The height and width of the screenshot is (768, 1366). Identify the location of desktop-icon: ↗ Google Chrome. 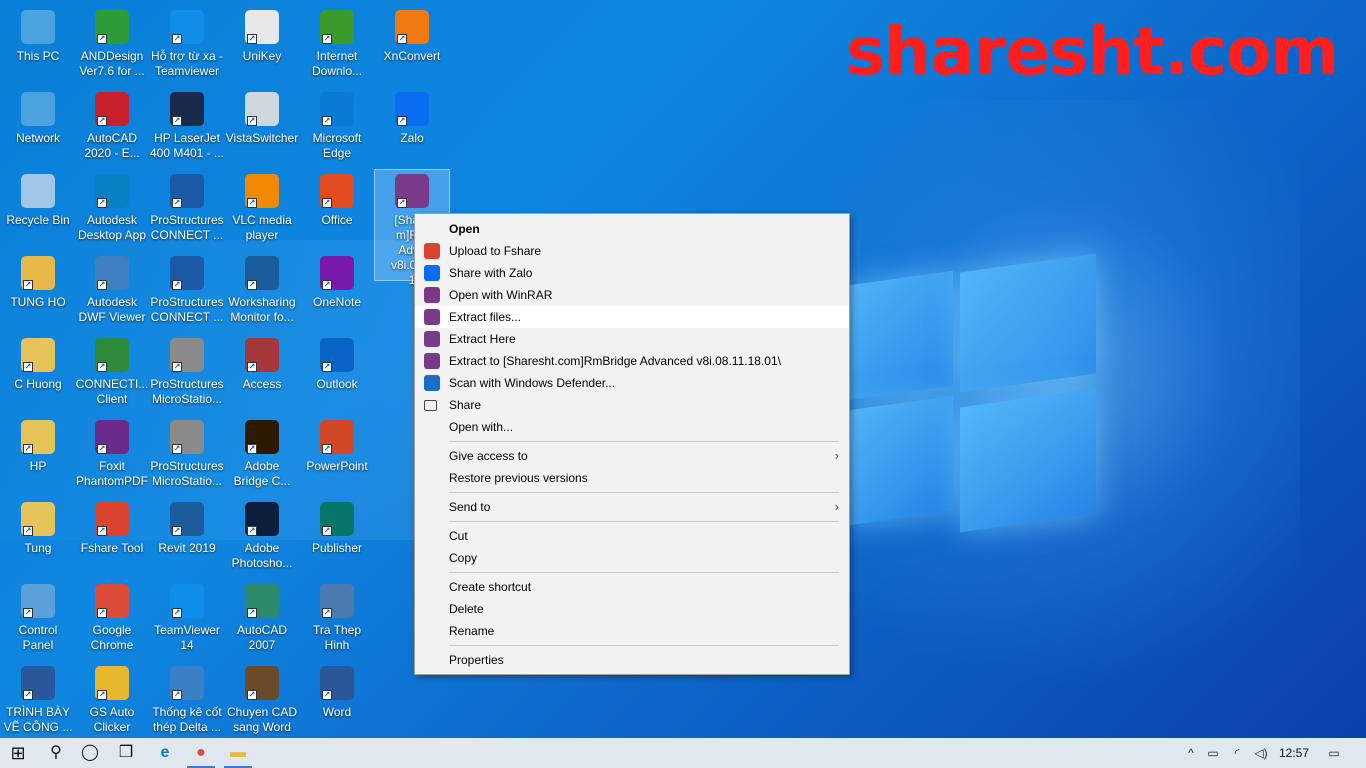
(112, 620).